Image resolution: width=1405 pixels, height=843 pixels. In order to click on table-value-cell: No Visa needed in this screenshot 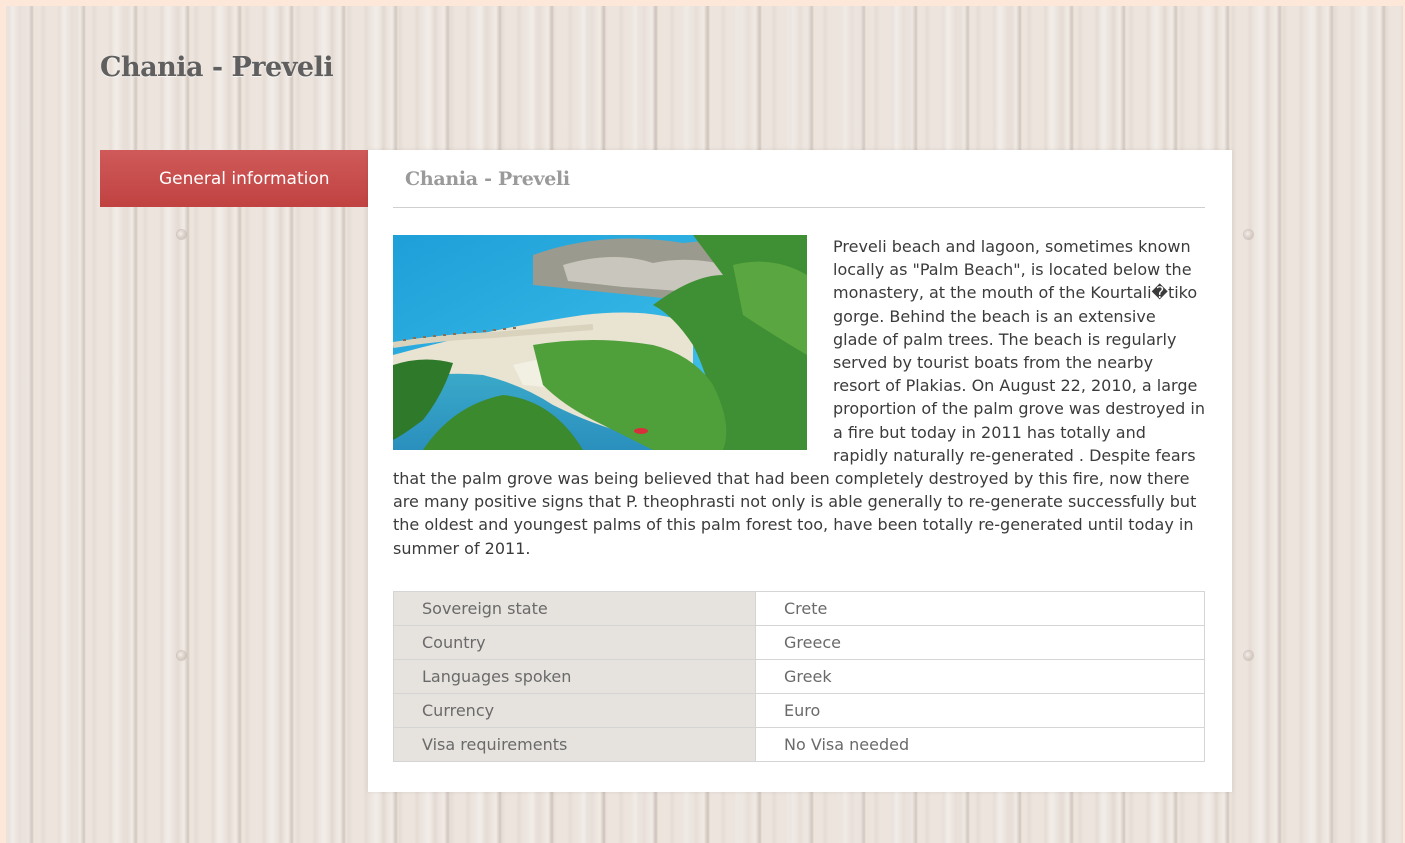, I will do `click(980, 744)`.